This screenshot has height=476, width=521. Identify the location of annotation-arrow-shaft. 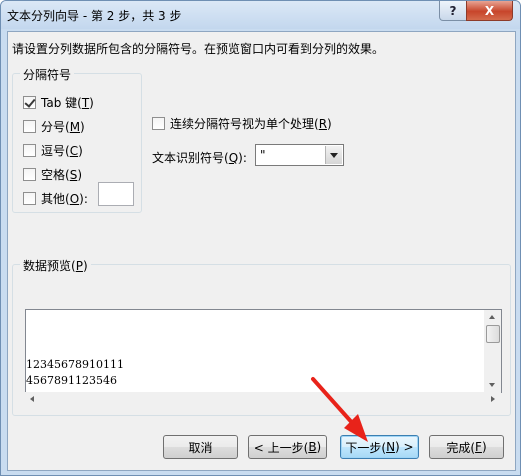
(334, 402).